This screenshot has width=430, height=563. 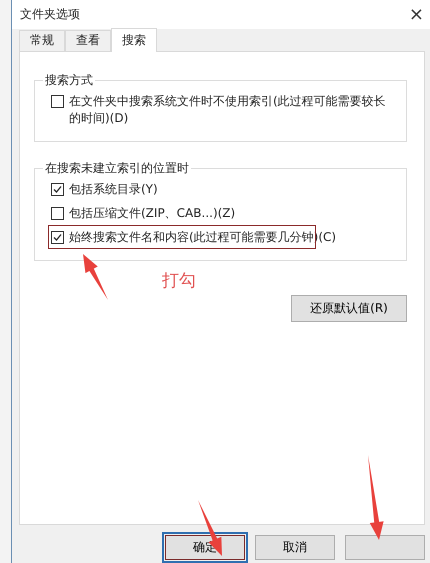 I want to click on arrow, so click(x=95, y=277).